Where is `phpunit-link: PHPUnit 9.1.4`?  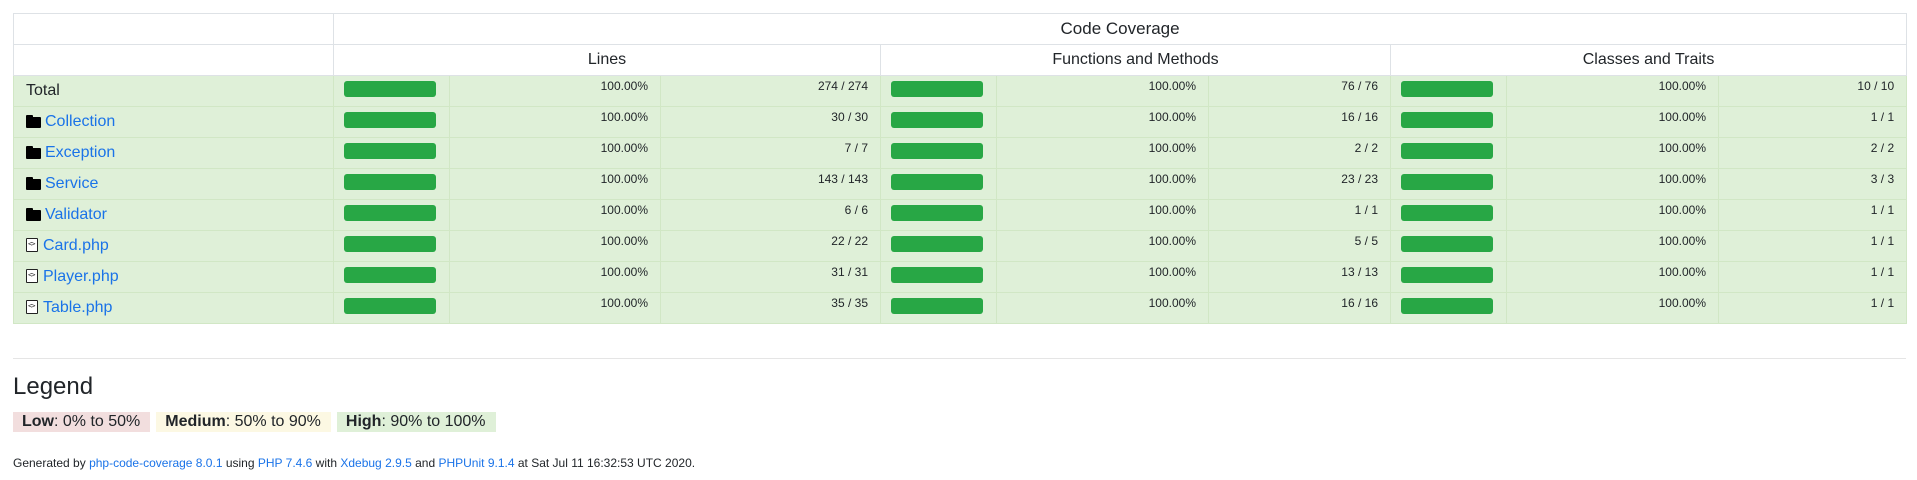 phpunit-link: PHPUnit 9.1.4 is located at coordinates (476, 463).